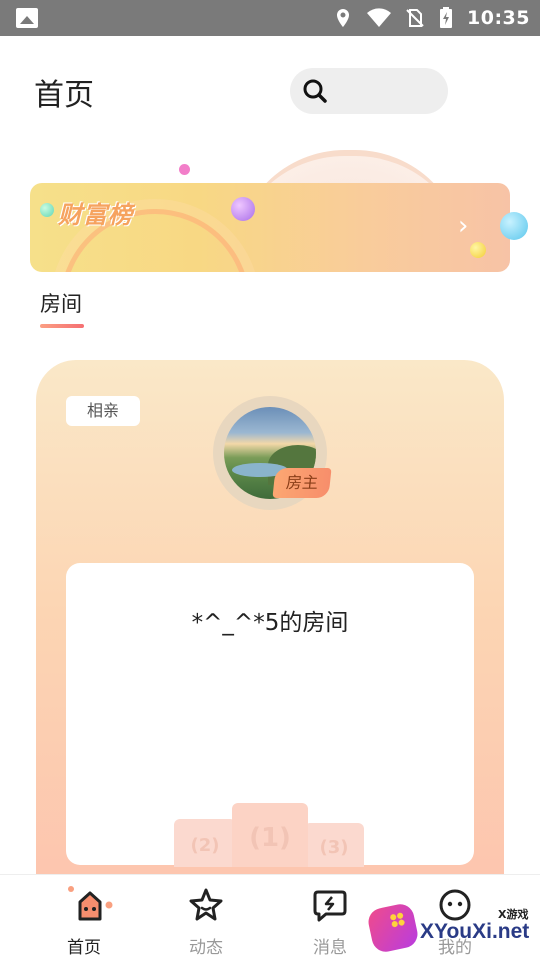  I want to click on podium-decoration: (2) (3) (1), so click(270, 834).